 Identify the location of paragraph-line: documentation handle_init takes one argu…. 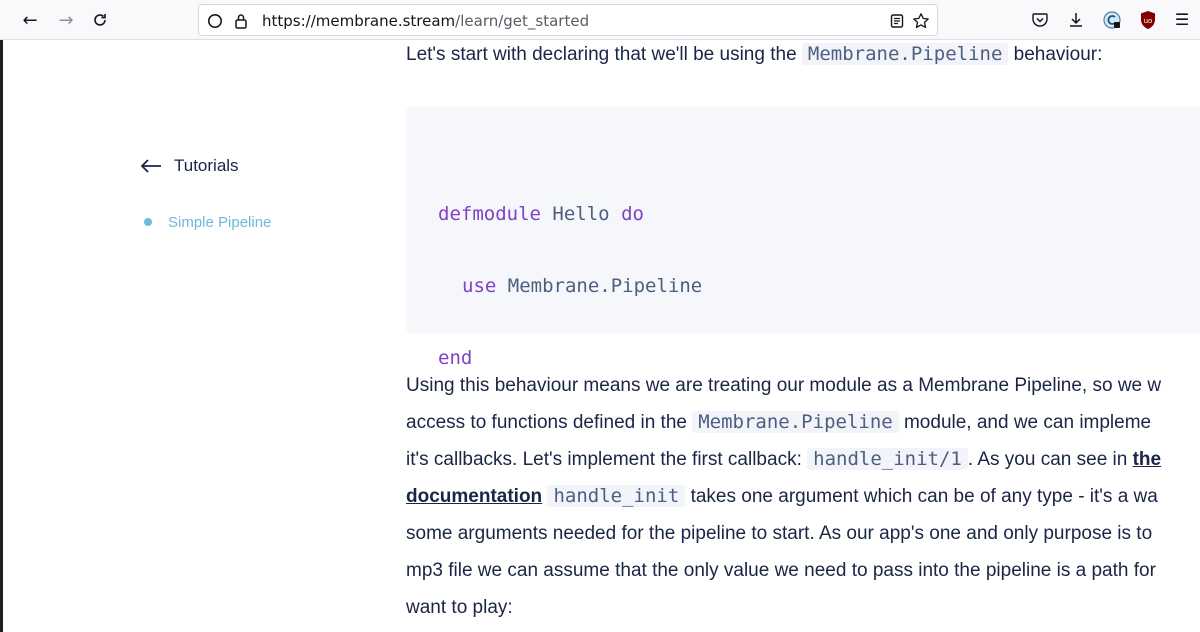
(803, 496).